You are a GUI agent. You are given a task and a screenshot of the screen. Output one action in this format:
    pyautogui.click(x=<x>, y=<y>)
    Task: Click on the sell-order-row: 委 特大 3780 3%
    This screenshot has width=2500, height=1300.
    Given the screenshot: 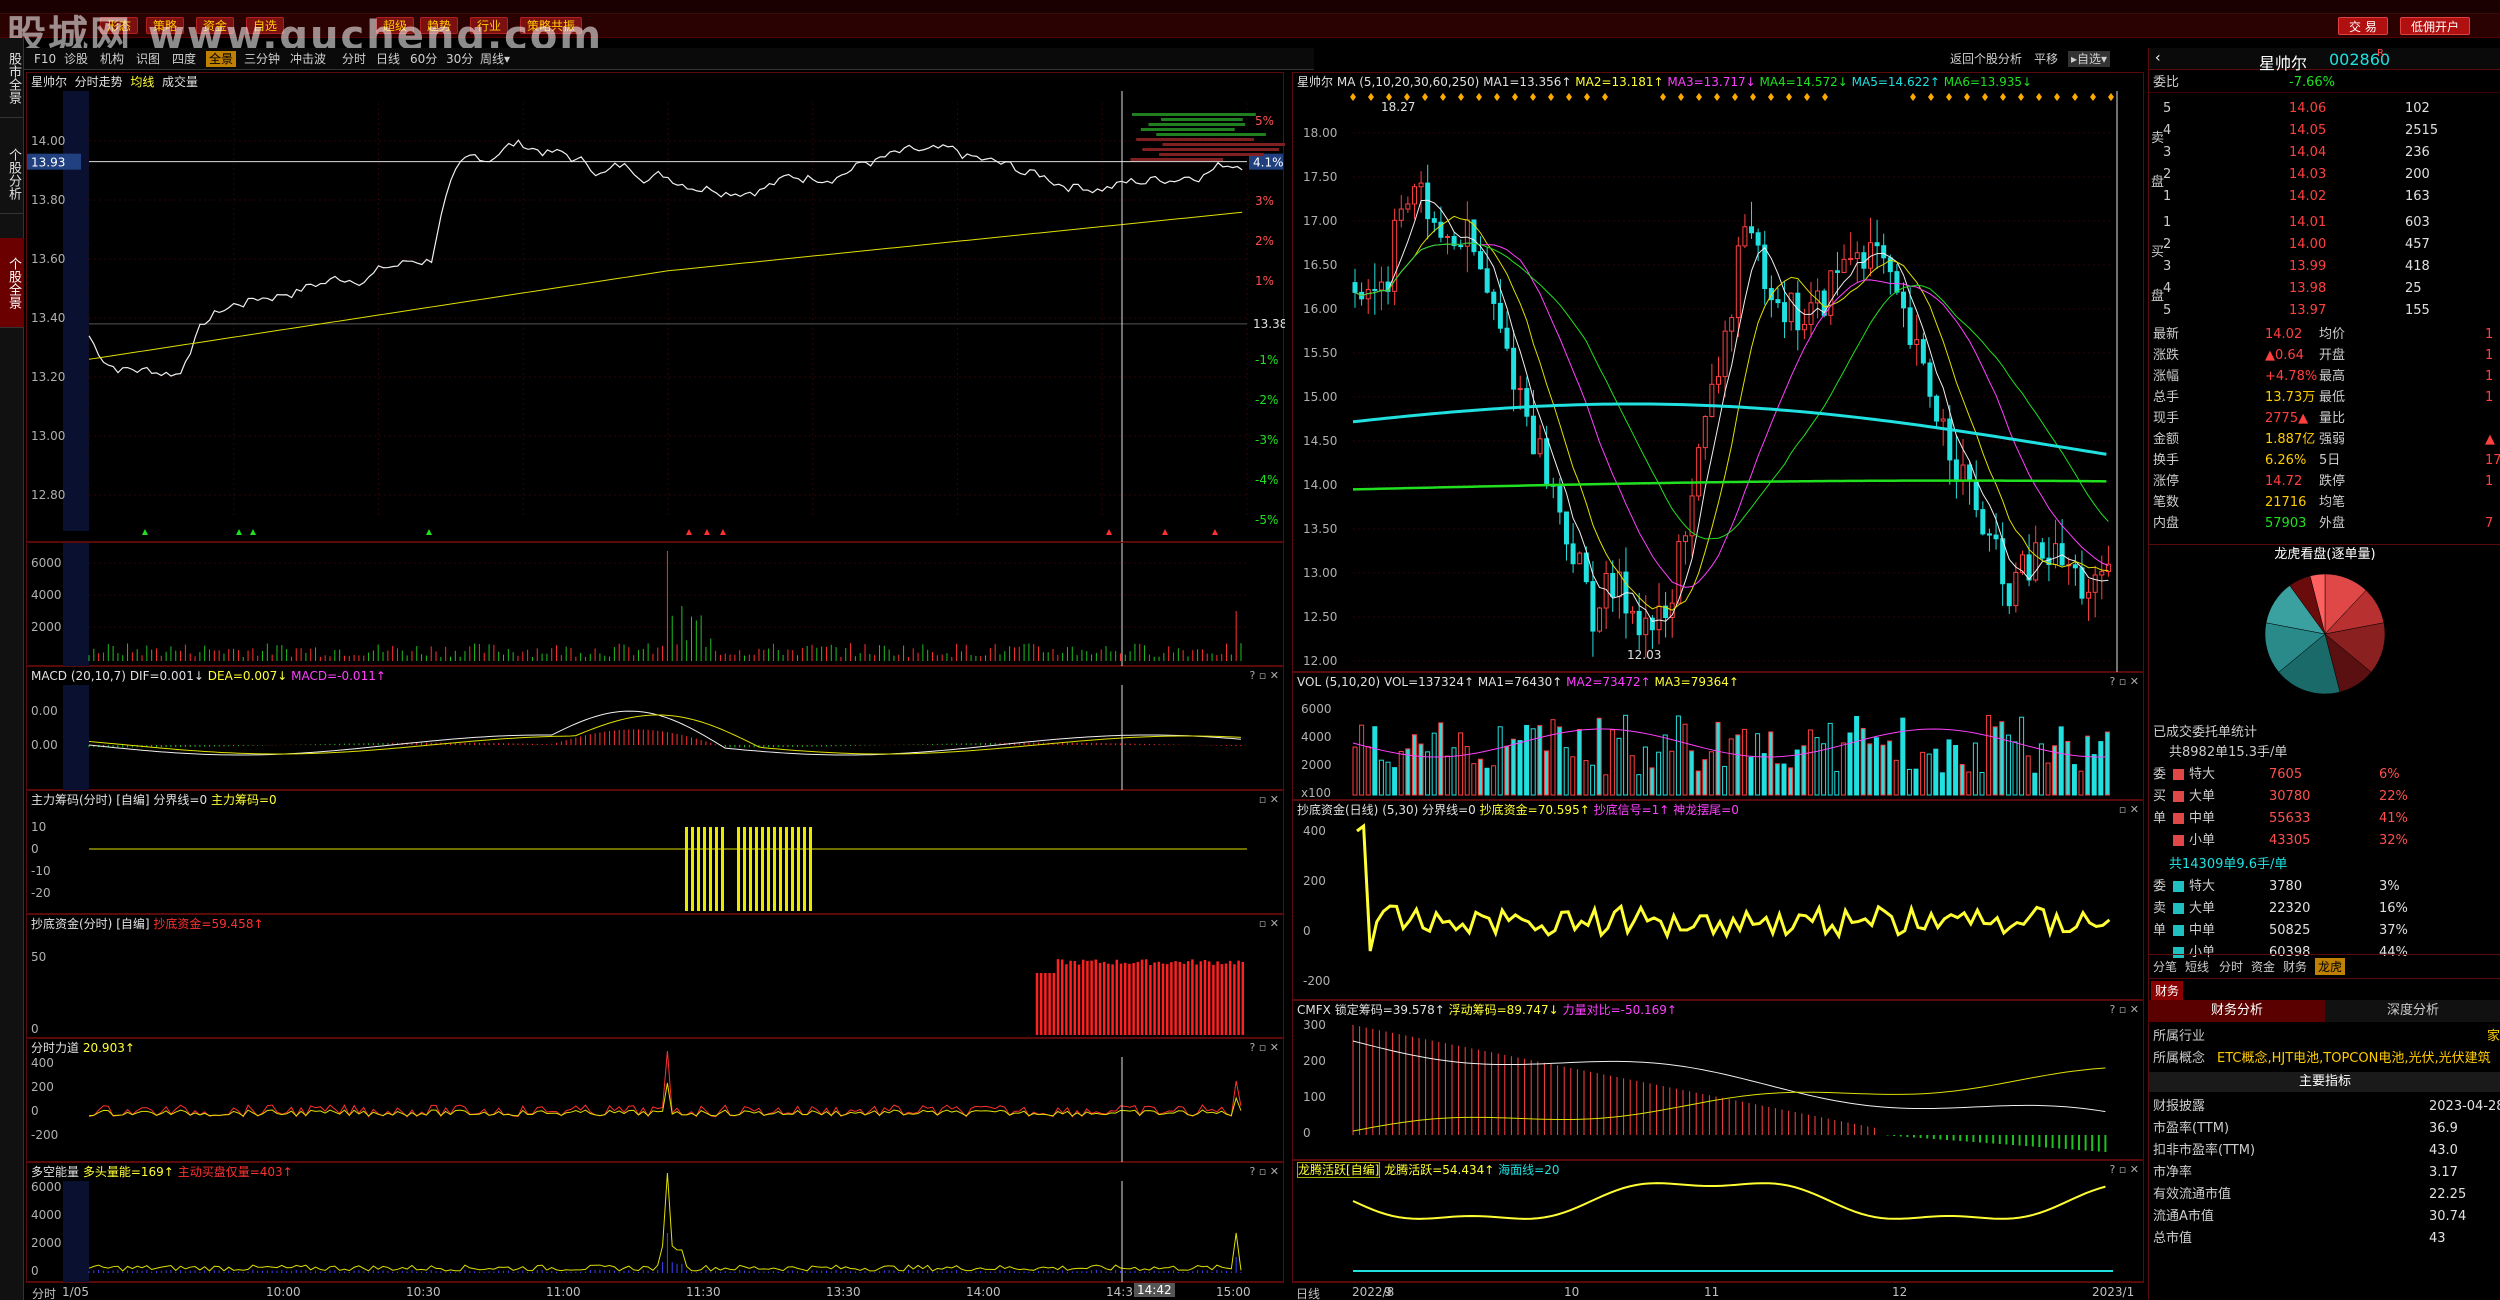 What is the action you would take?
    pyautogui.click(x=2324, y=886)
    